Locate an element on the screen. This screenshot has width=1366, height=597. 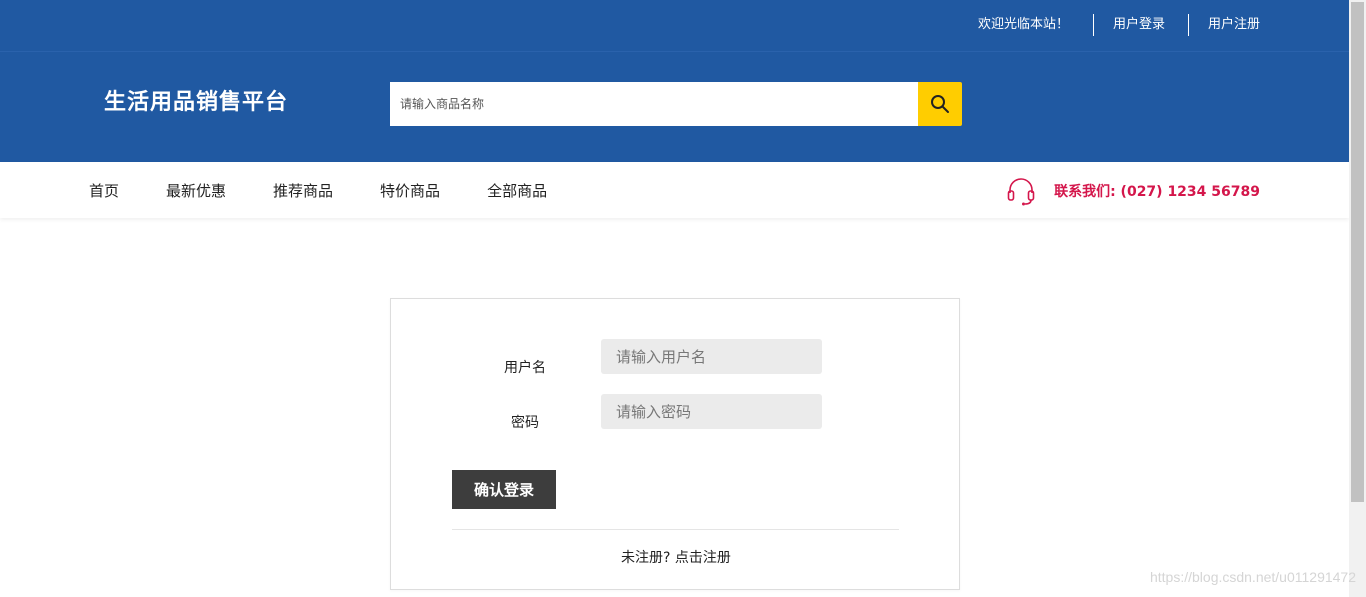
vertical-scrollbar is located at coordinates (1357, 298).